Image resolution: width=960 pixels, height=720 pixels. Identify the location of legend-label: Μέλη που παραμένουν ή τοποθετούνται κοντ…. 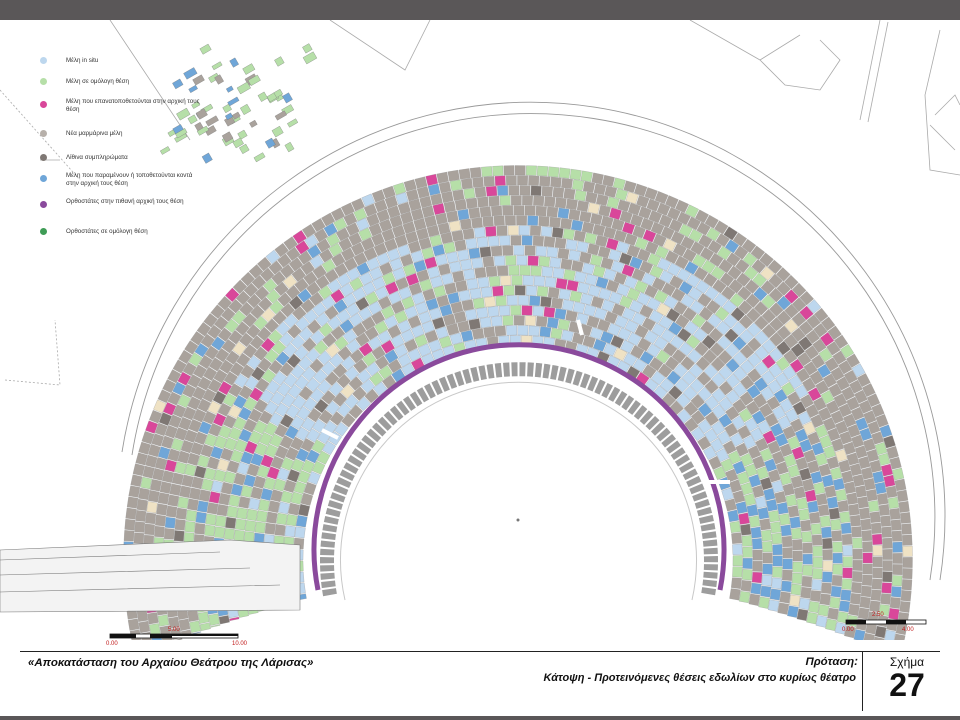
(129, 179).